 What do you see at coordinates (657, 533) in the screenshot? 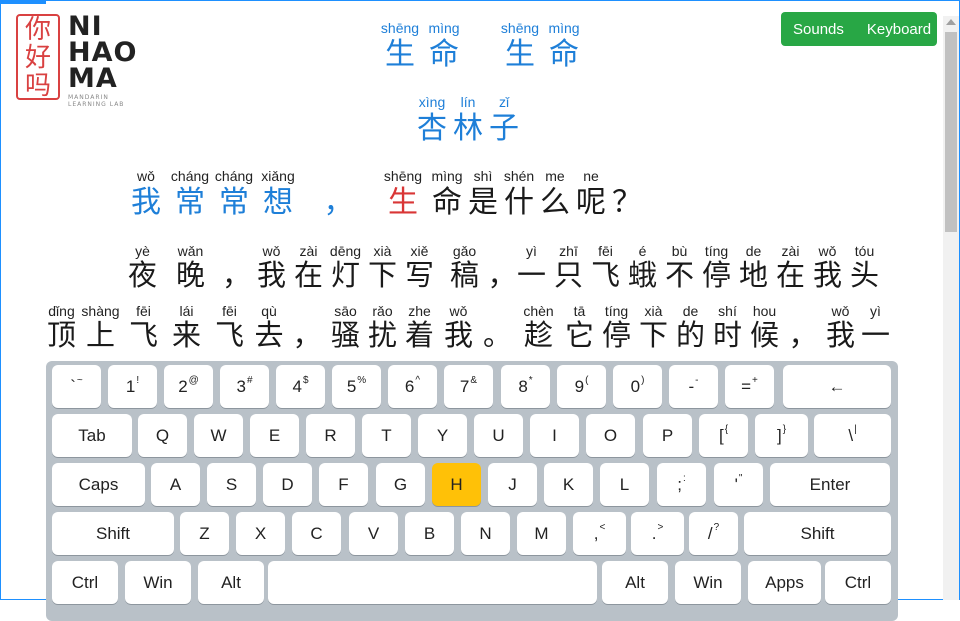
I see `key-sym3-9: . >` at bounding box center [657, 533].